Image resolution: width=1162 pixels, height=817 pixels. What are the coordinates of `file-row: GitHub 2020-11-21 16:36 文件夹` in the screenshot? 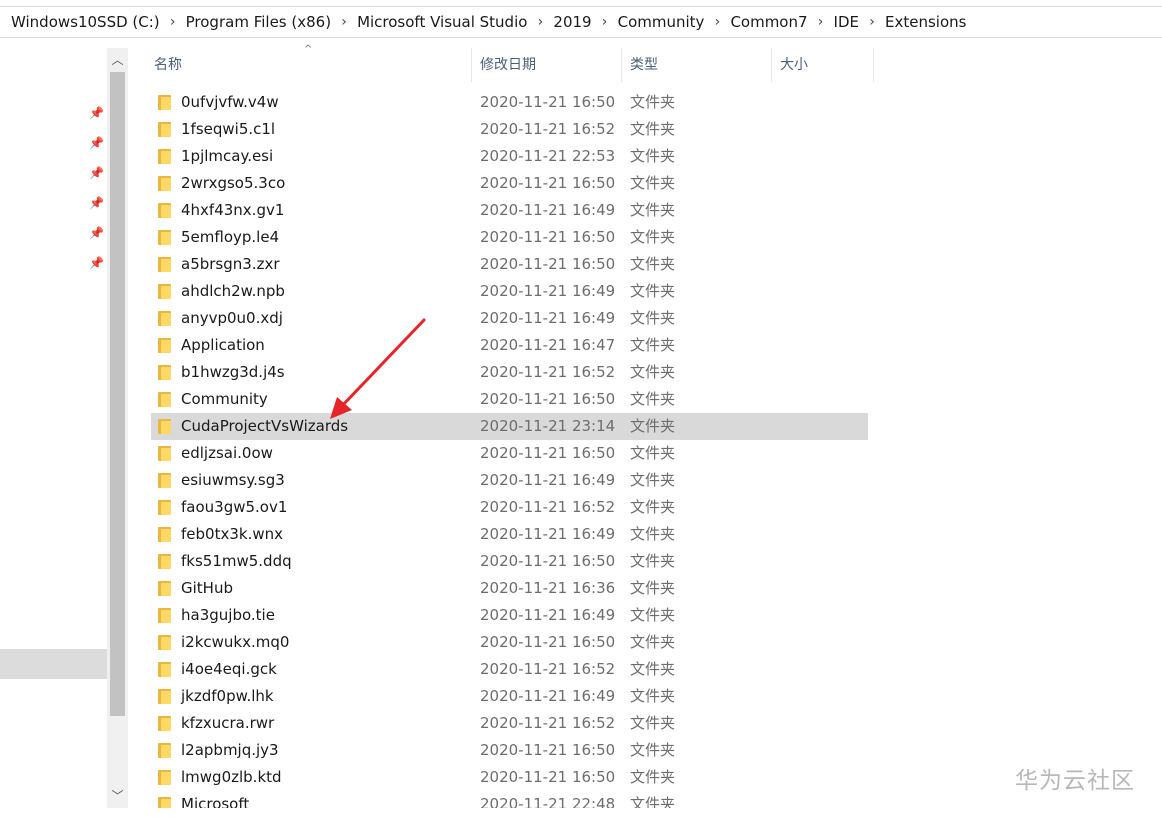 It's located at (509, 588).